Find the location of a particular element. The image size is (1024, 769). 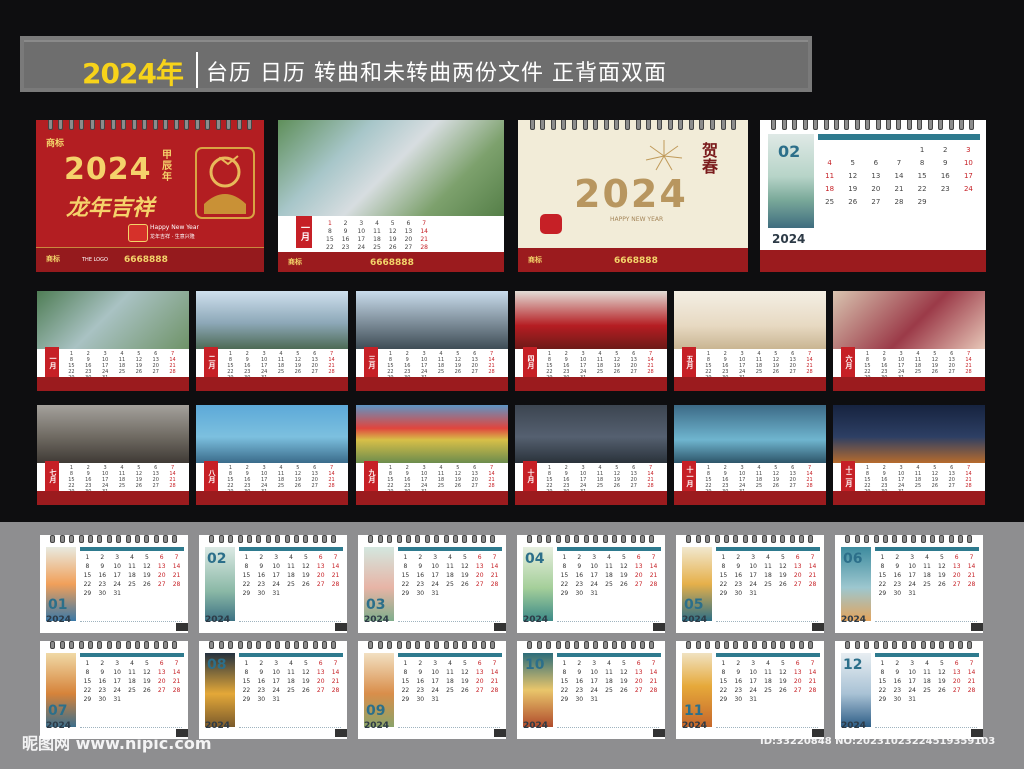

month-number: 03 is located at coordinates (376, 605).